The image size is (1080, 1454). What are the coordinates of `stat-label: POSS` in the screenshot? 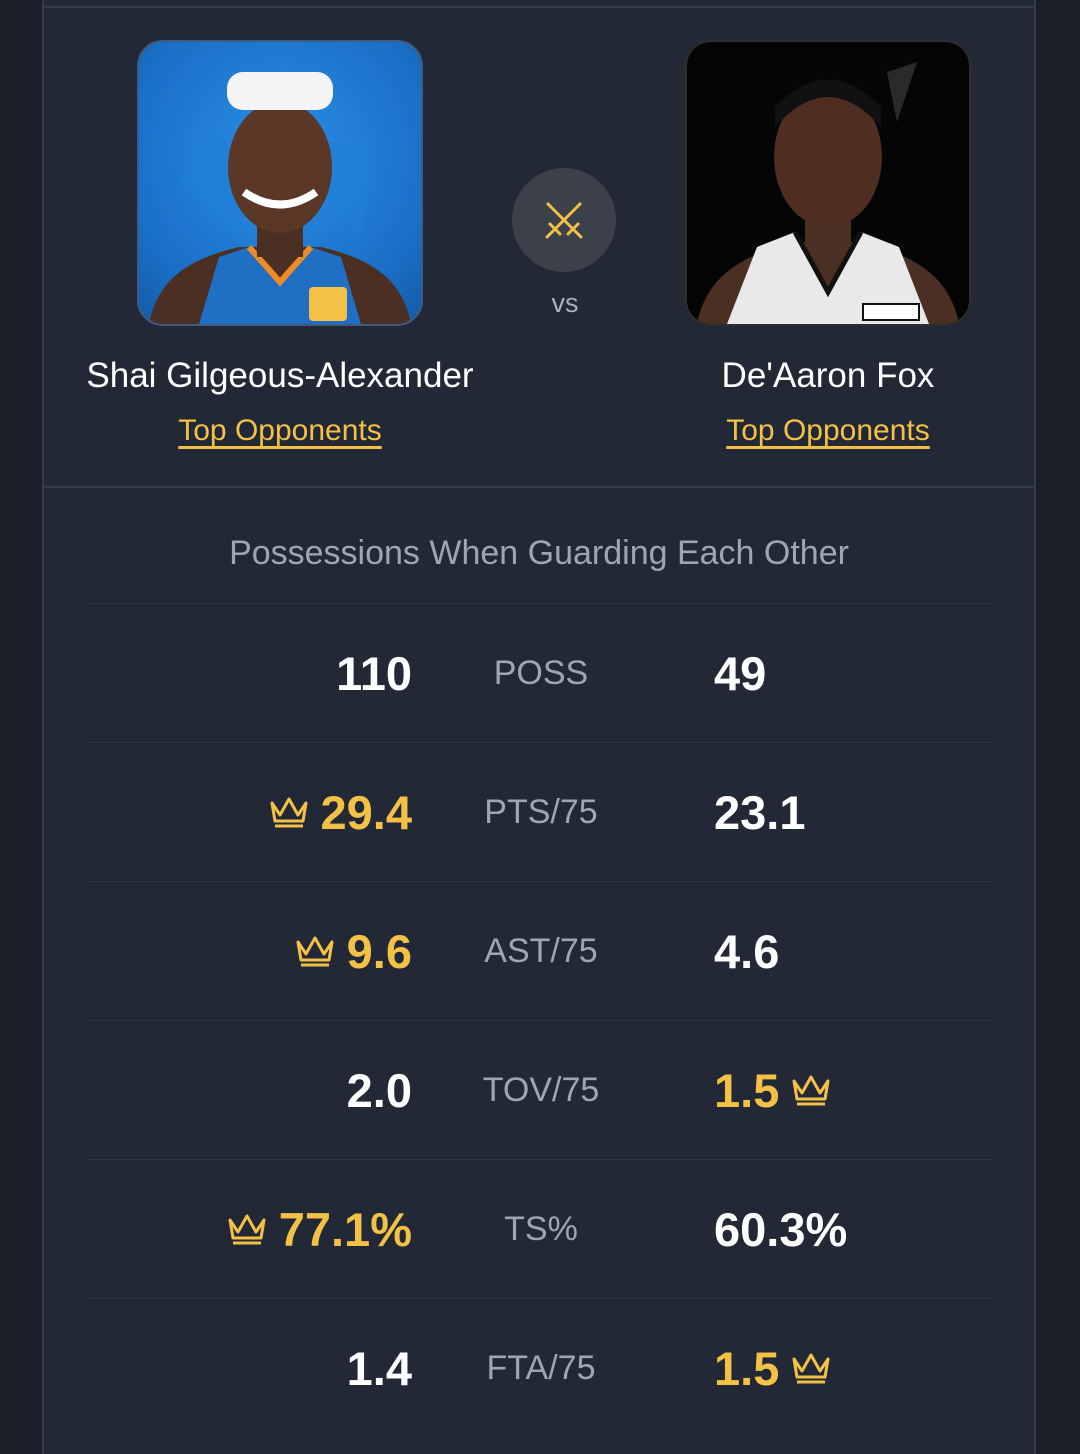 It's located at (541, 672).